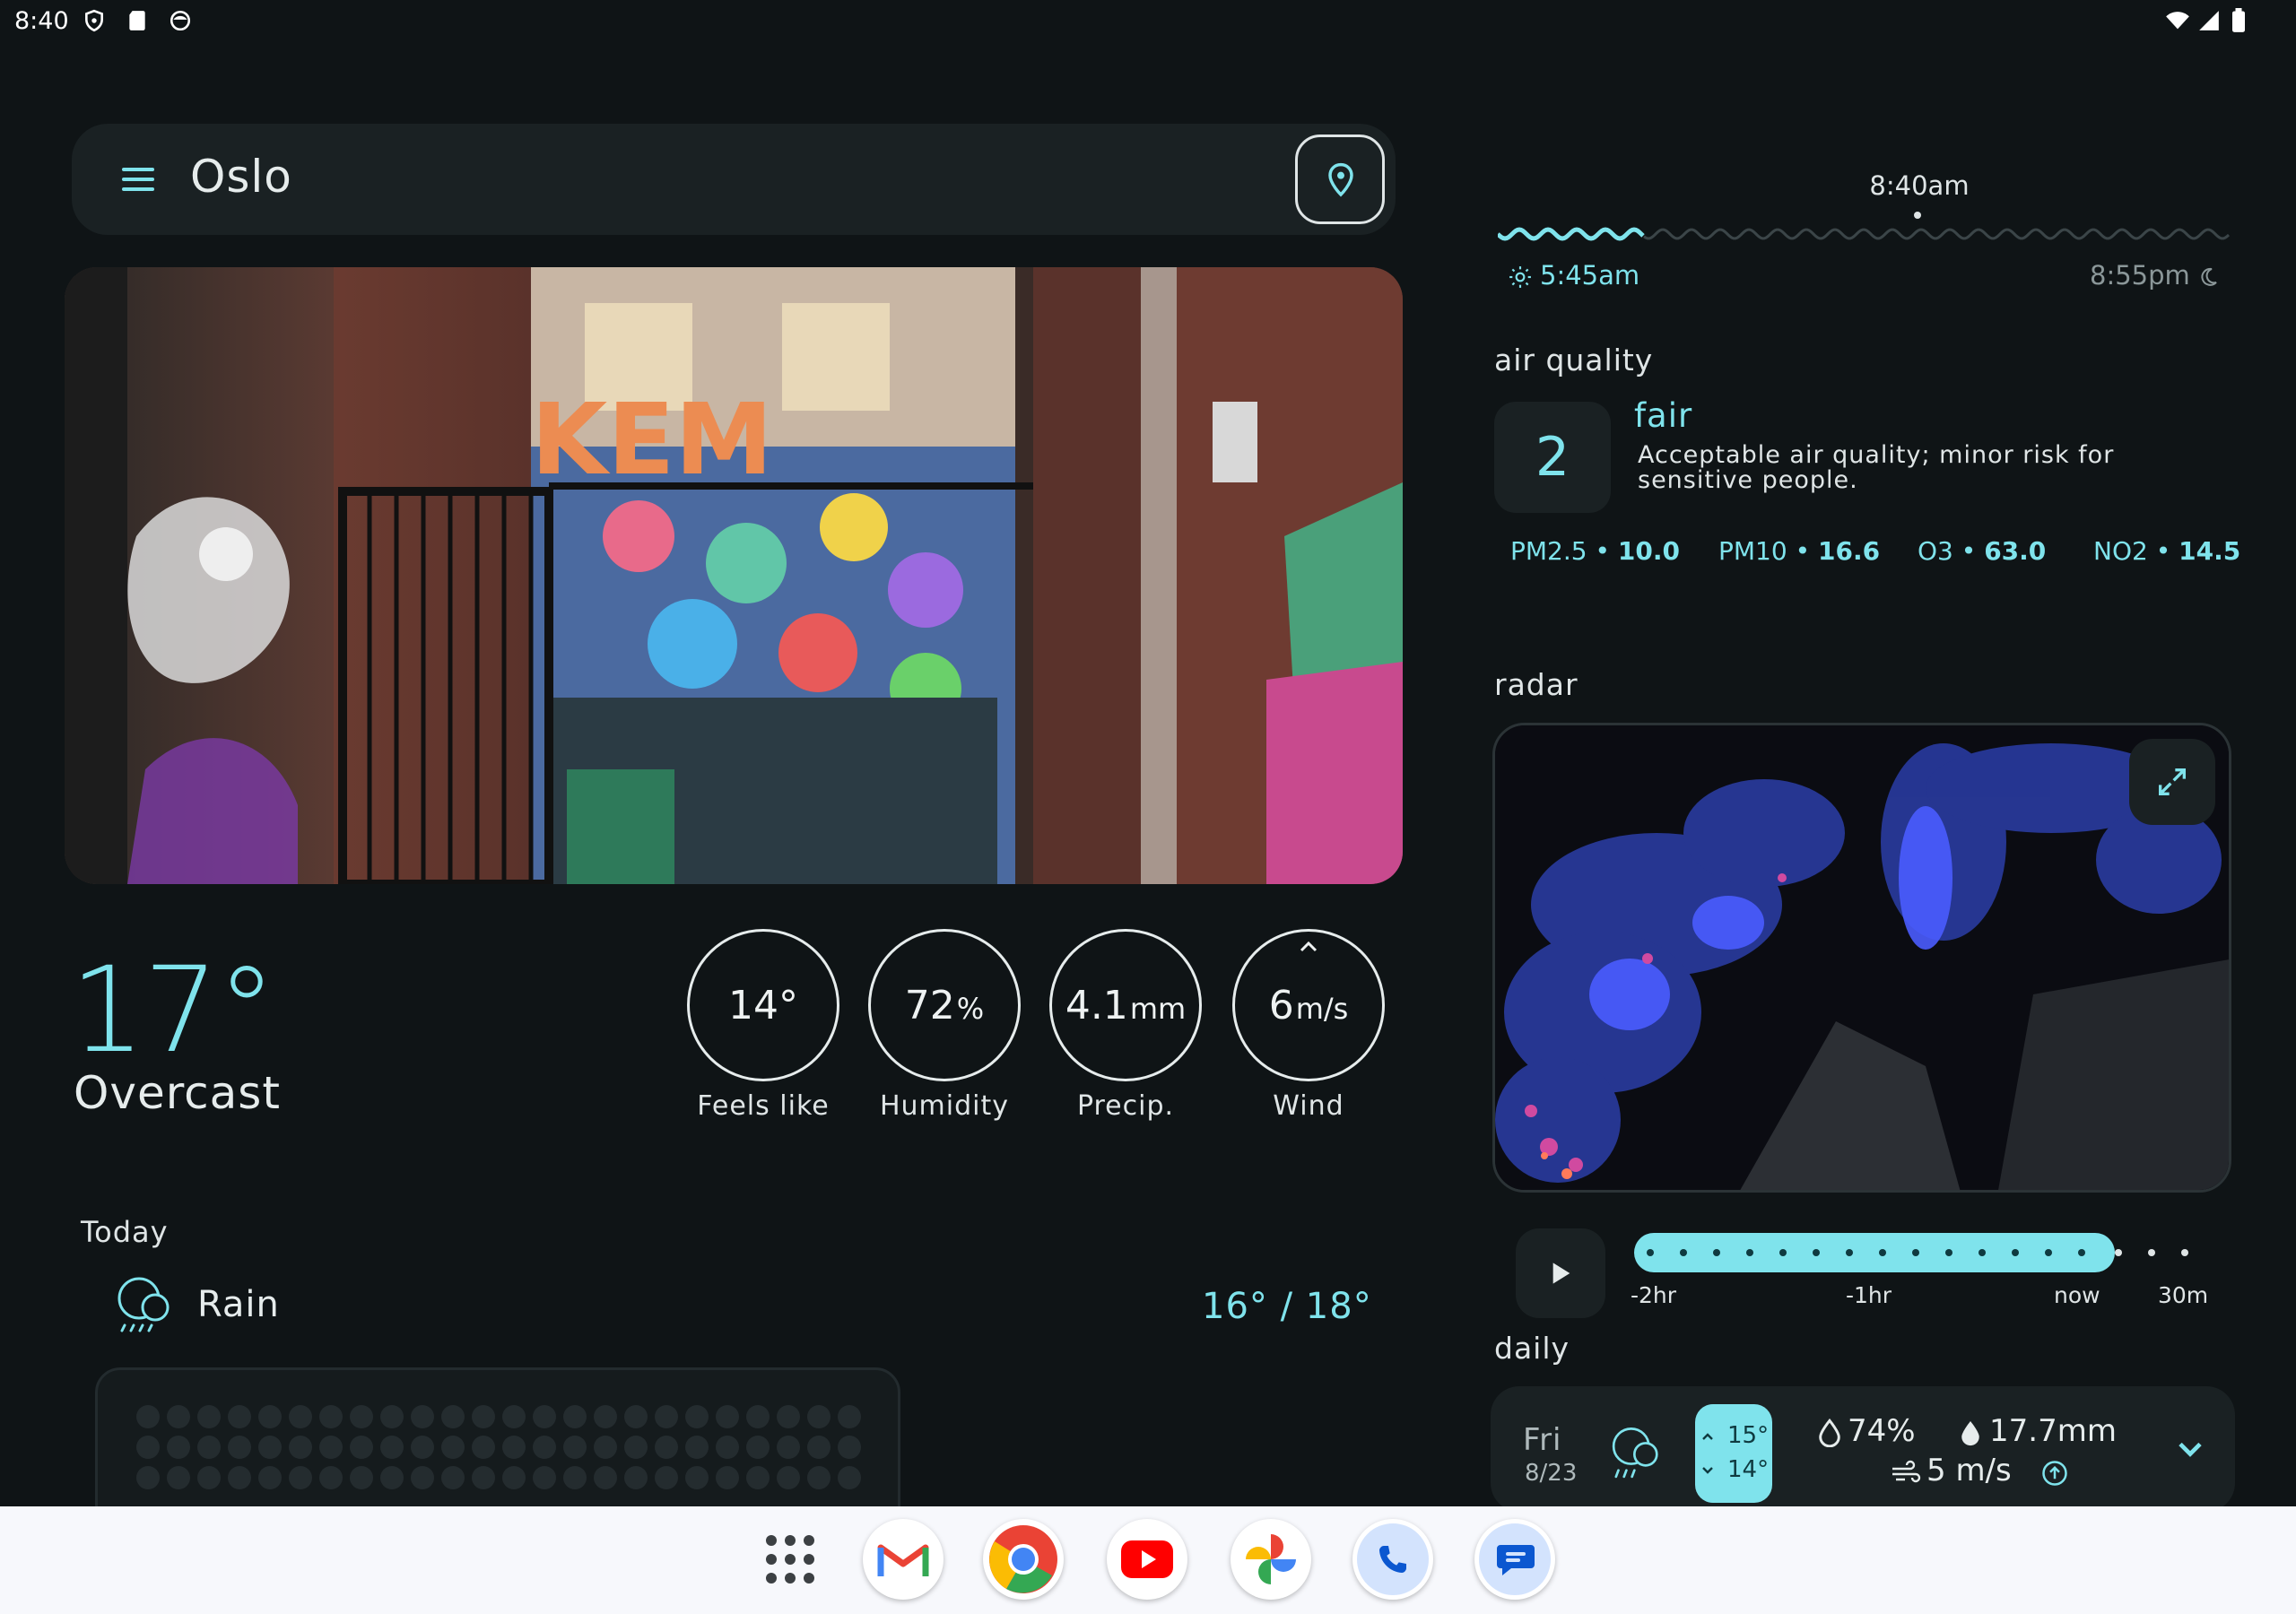  What do you see at coordinates (1919, 185) in the screenshot?
I see `current-time-label: 8:40am` at bounding box center [1919, 185].